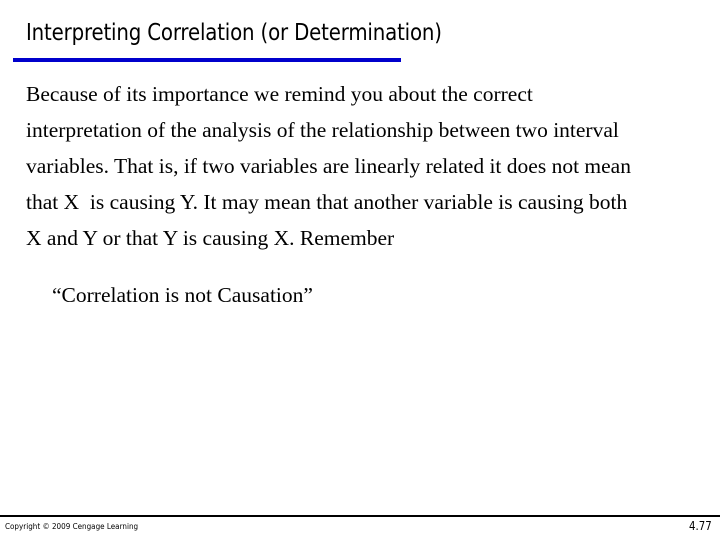  Describe the element at coordinates (360, 516) in the screenshot. I see `footer-divider` at that location.